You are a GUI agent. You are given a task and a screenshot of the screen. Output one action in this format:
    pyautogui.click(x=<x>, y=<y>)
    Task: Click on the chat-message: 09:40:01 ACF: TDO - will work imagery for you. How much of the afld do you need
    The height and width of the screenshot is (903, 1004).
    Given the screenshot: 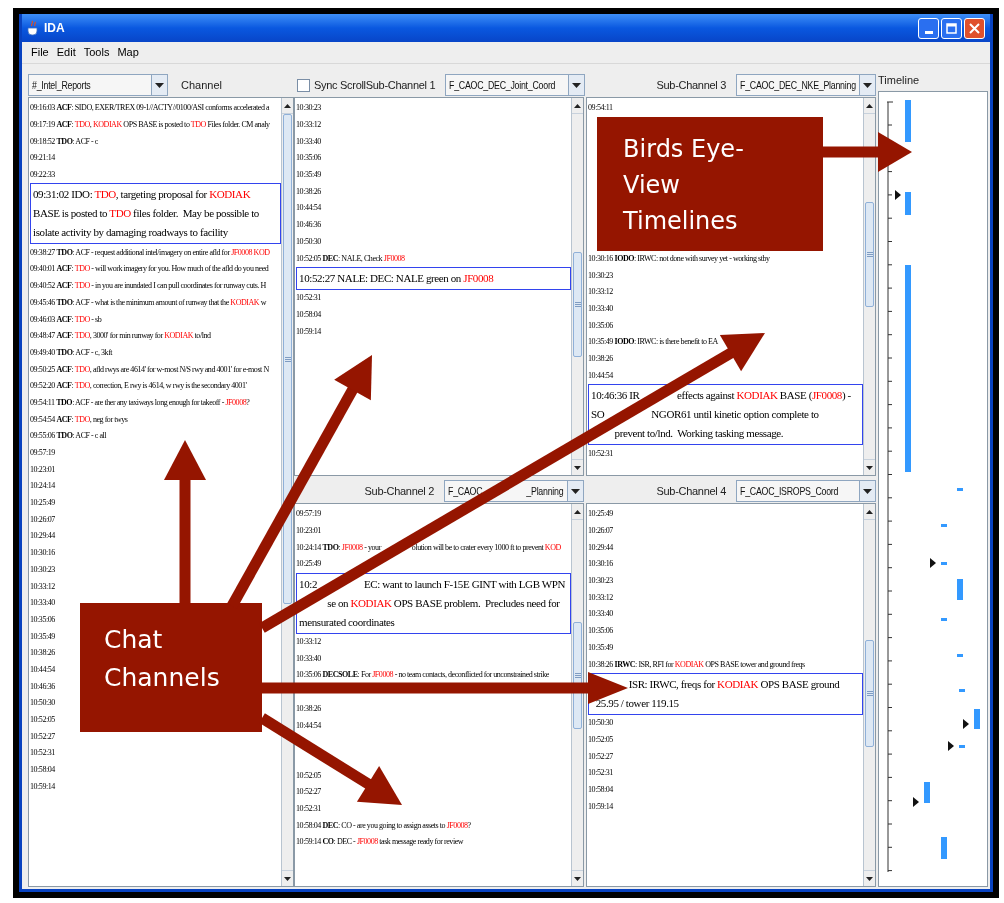 What is the action you would take?
    pyautogui.click(x=149, y=269)
    